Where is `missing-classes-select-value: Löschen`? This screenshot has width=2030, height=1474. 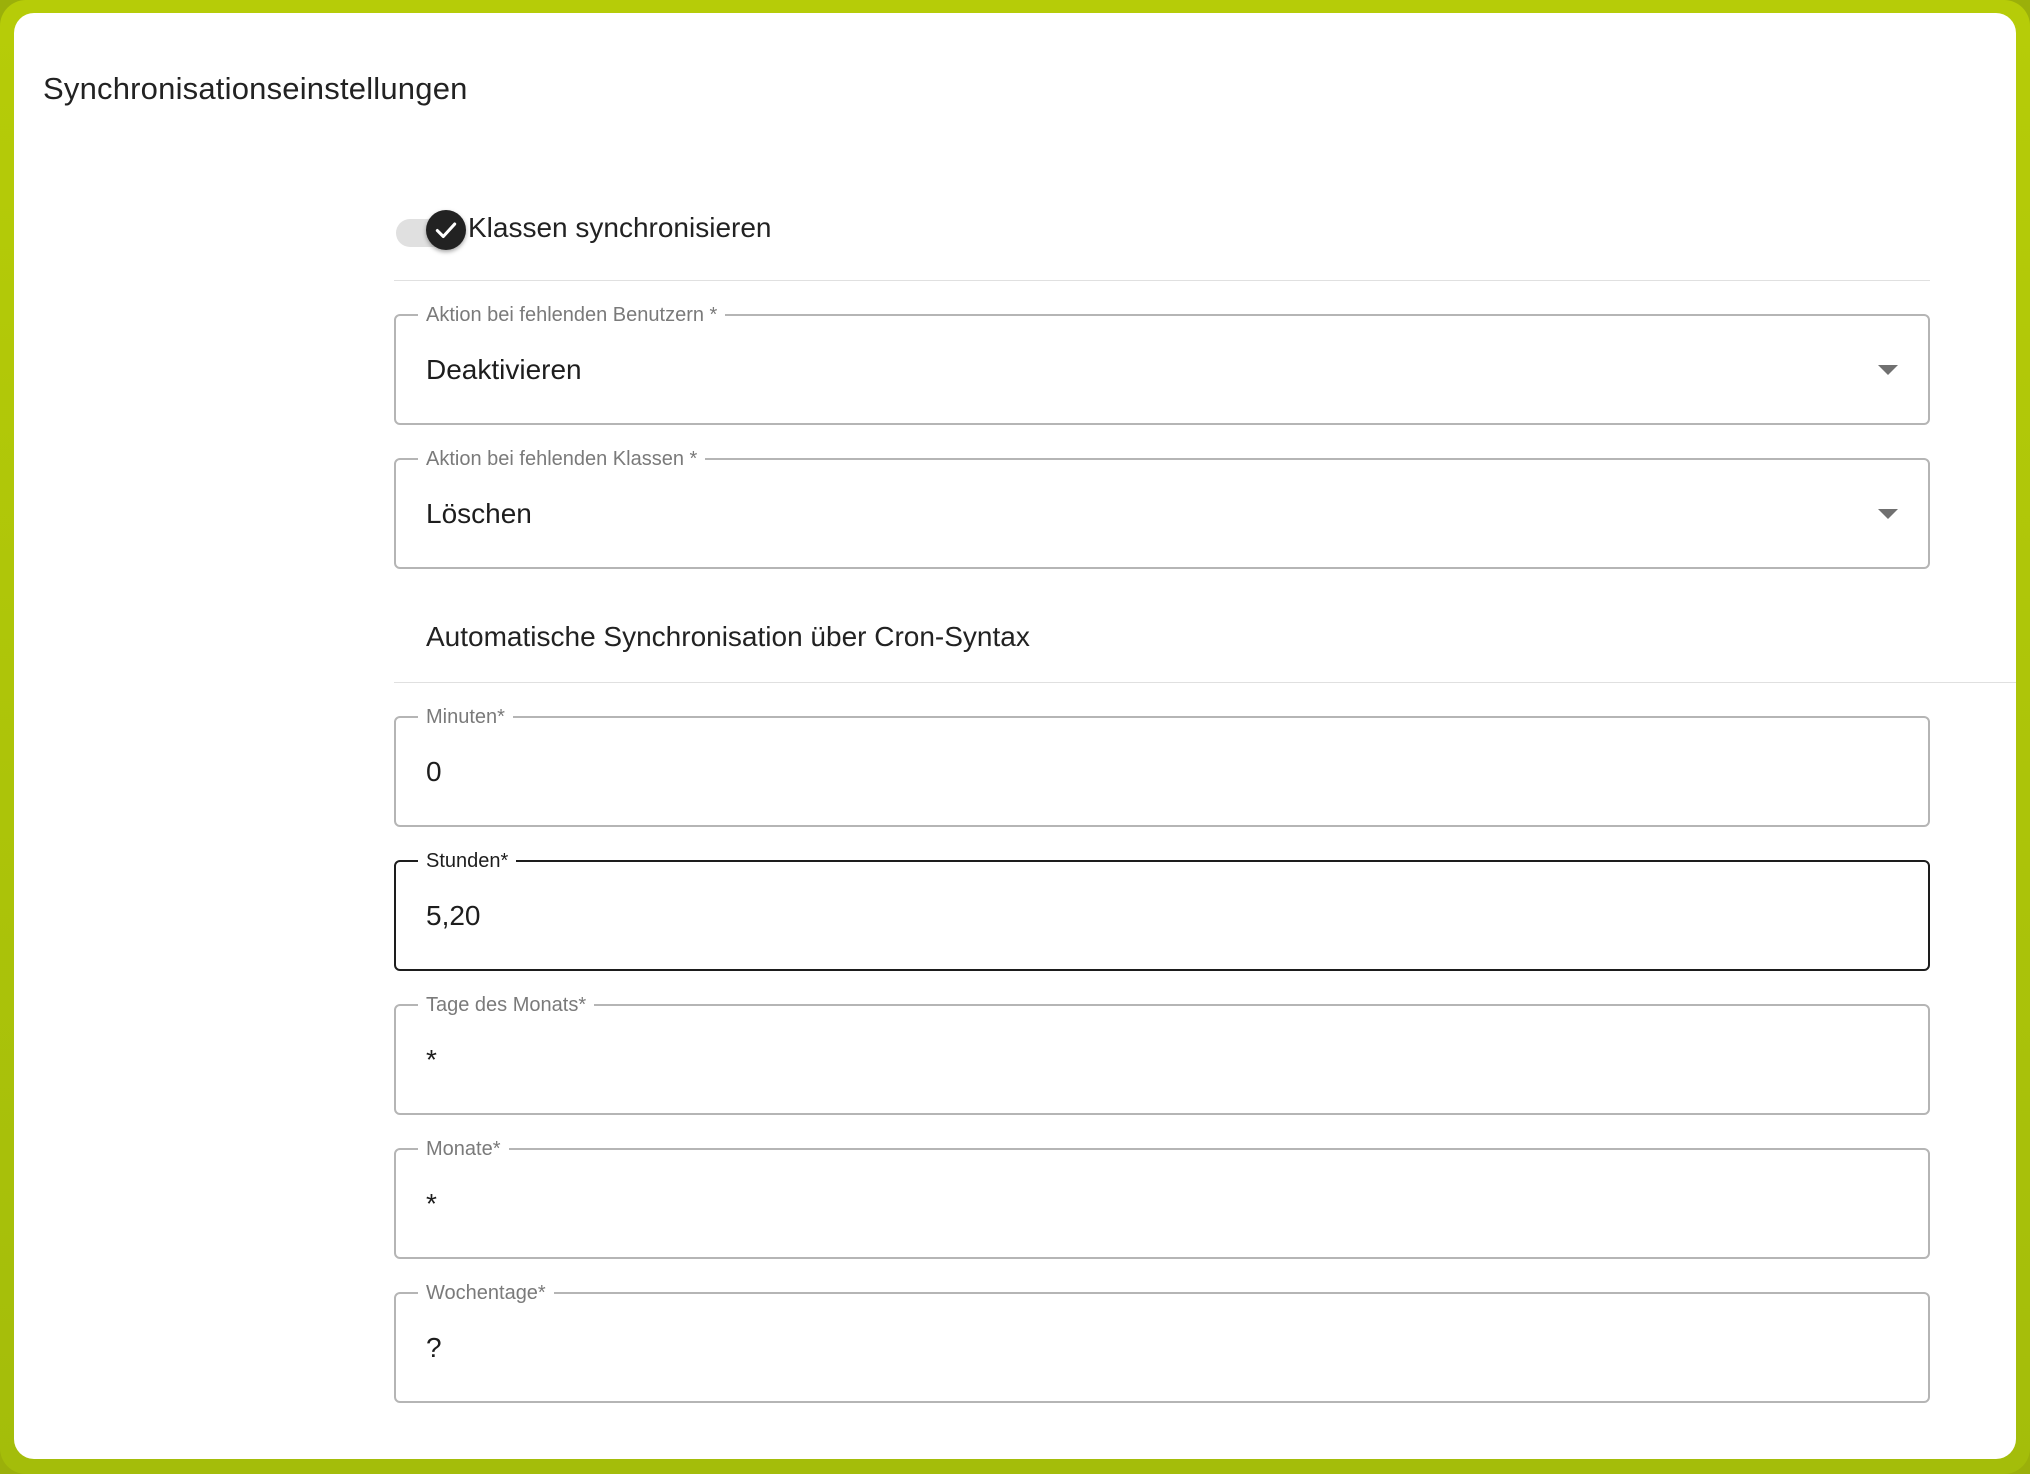
missing-classes-select-value: Löschen is located at coordinates (479, 513).